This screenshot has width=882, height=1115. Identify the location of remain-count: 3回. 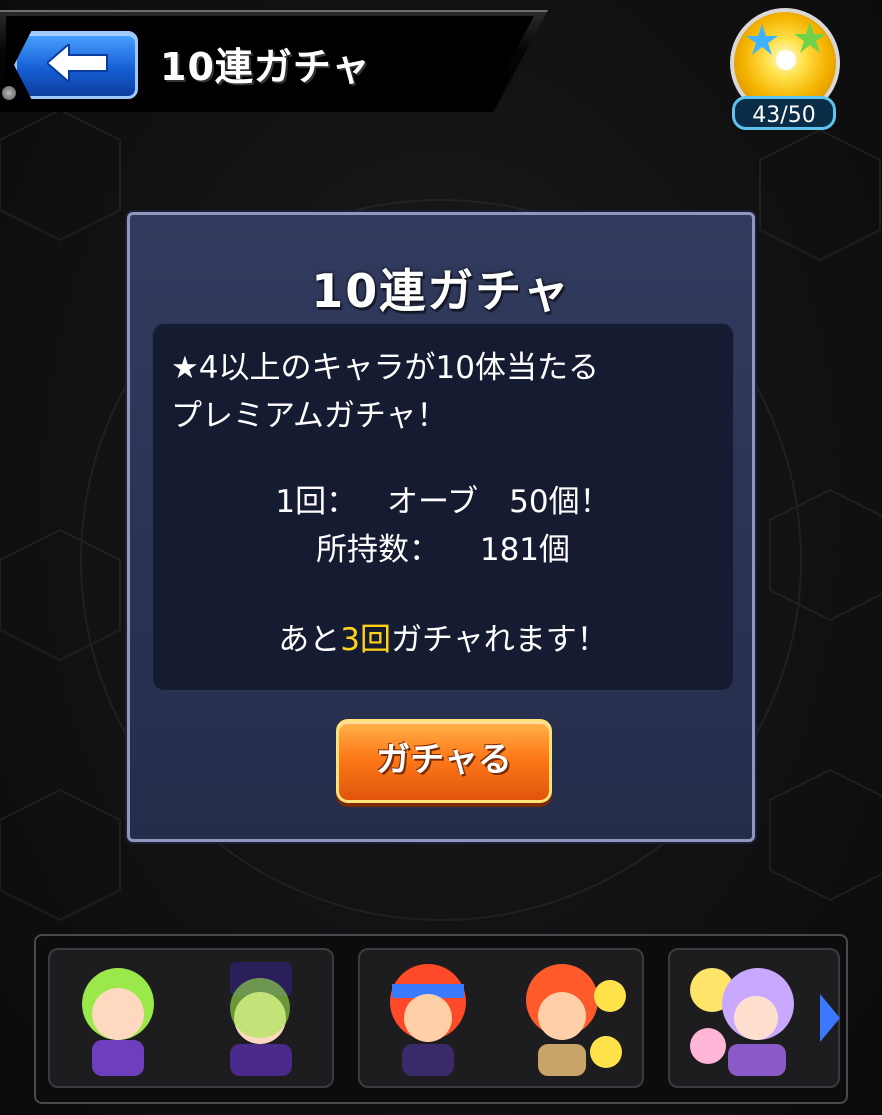
(366, 640).